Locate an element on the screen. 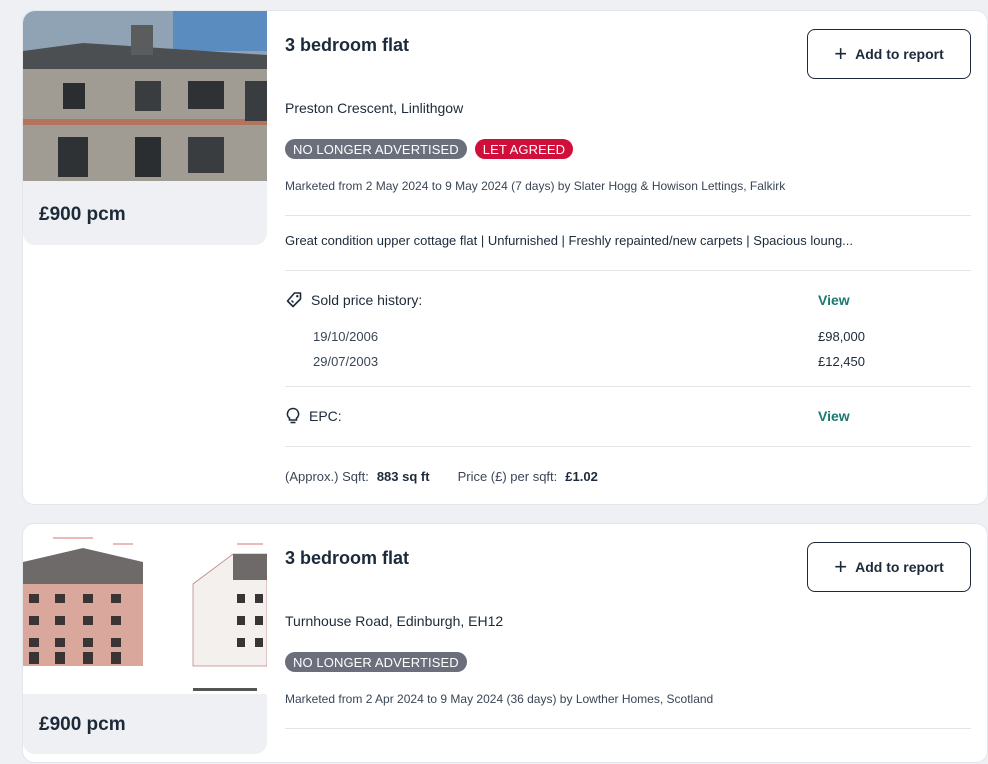 The image size is (988, 764). sqft-label: (Approx.) Sqft: is located at coordinates (327, 476).